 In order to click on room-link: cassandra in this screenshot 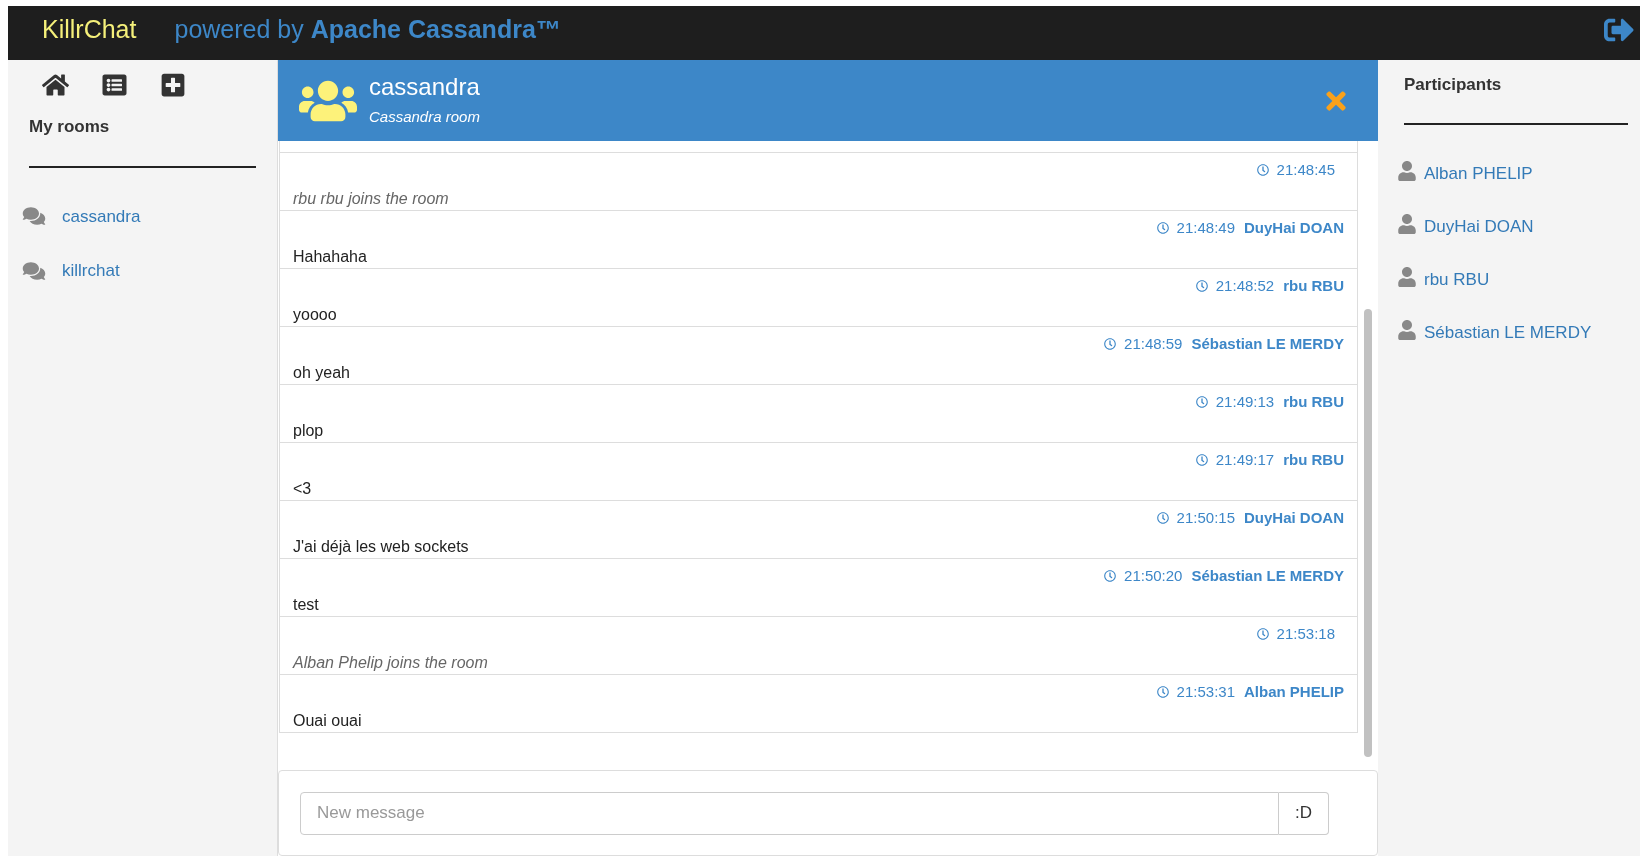, I will do `click(101, 216)`.